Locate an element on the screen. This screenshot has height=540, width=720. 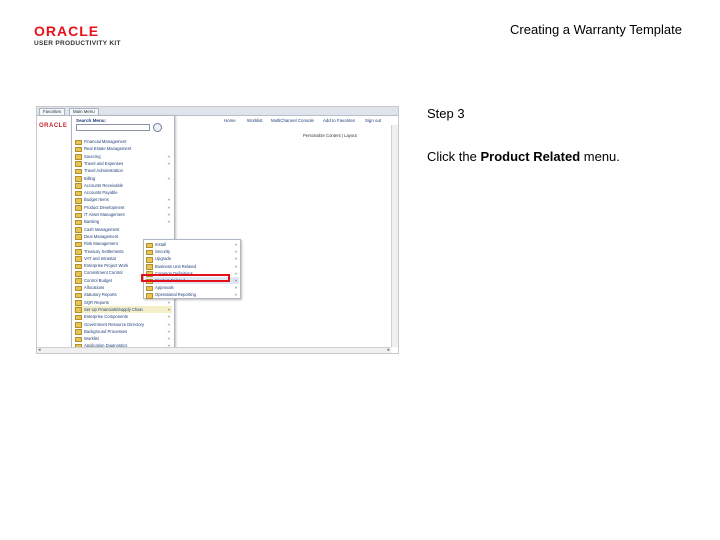
menu-item-financial-management: Financial Management is located at coordinates (123, 142).